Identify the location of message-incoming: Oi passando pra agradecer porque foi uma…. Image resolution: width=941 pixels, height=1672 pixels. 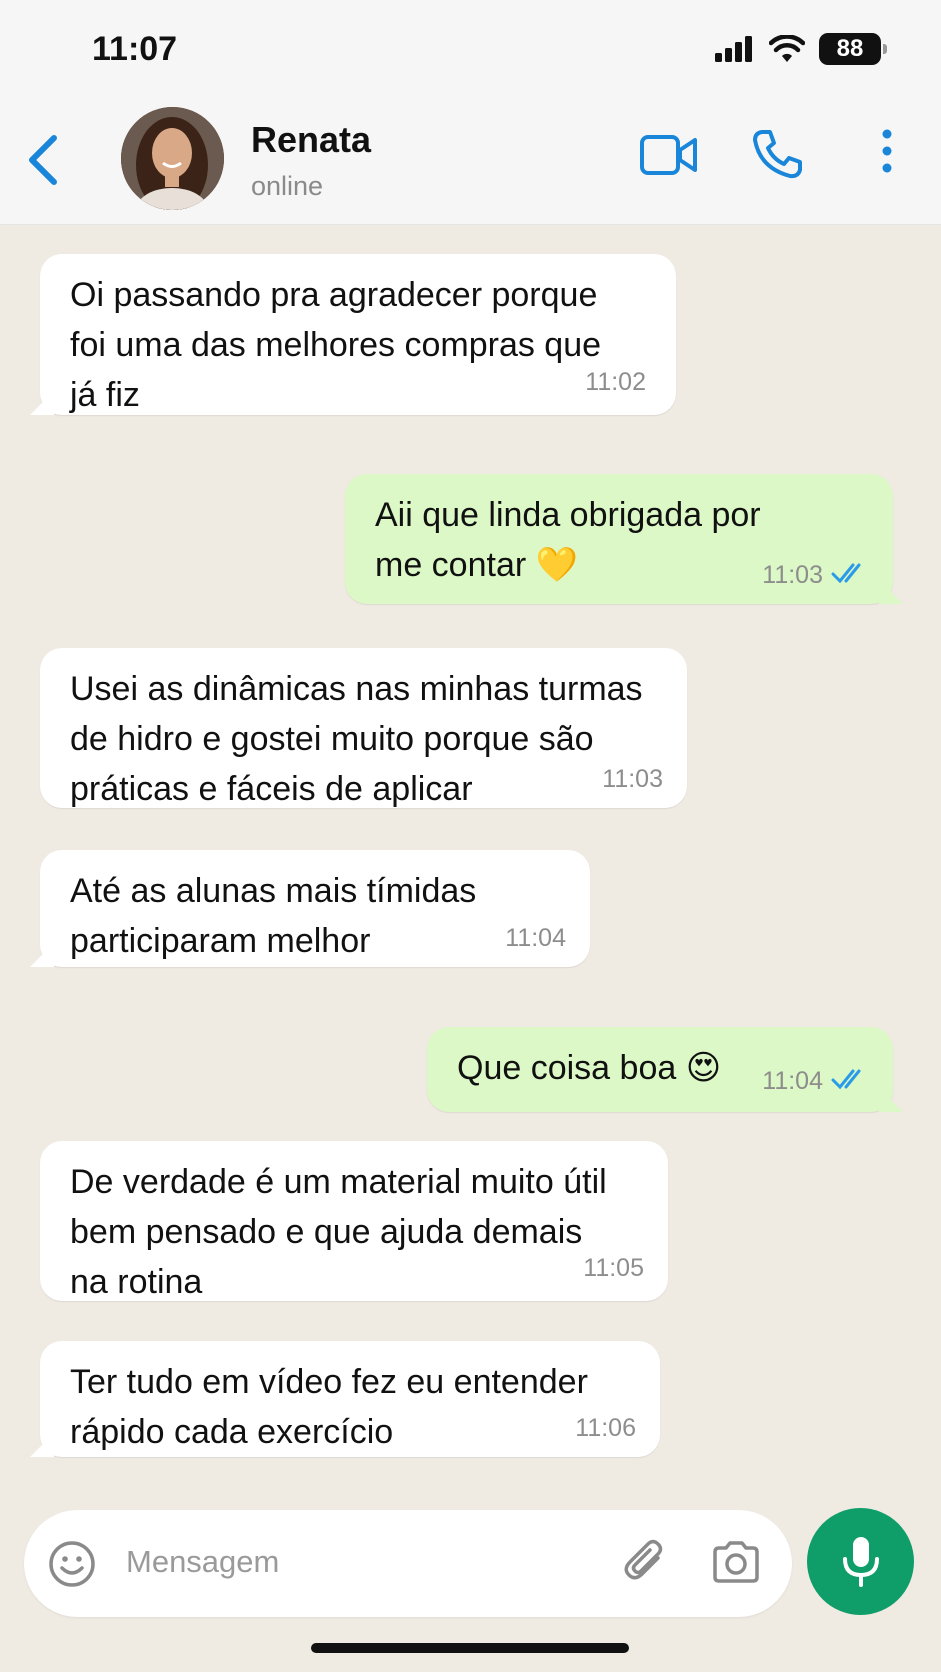
(358, 334).